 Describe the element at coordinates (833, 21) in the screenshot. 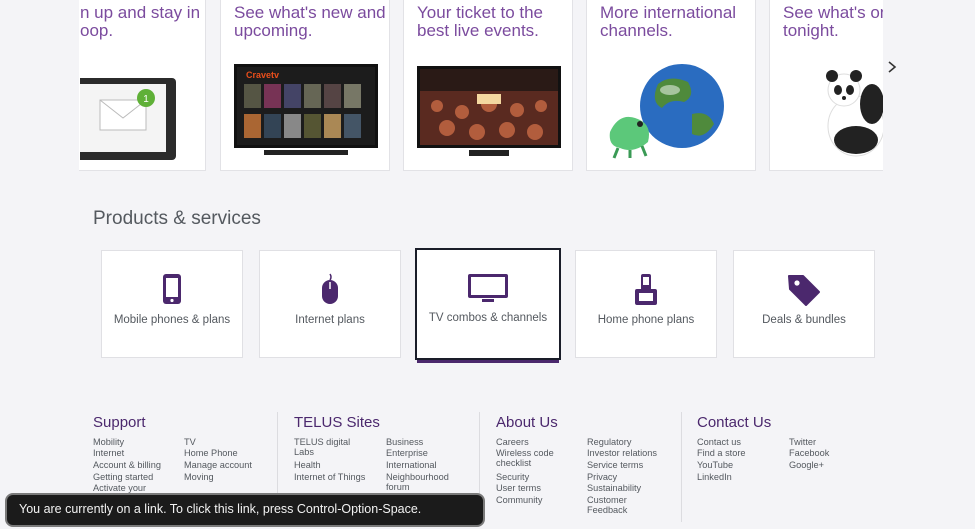

I see `promo-card-text: See what's on TV tonight.` at that location.